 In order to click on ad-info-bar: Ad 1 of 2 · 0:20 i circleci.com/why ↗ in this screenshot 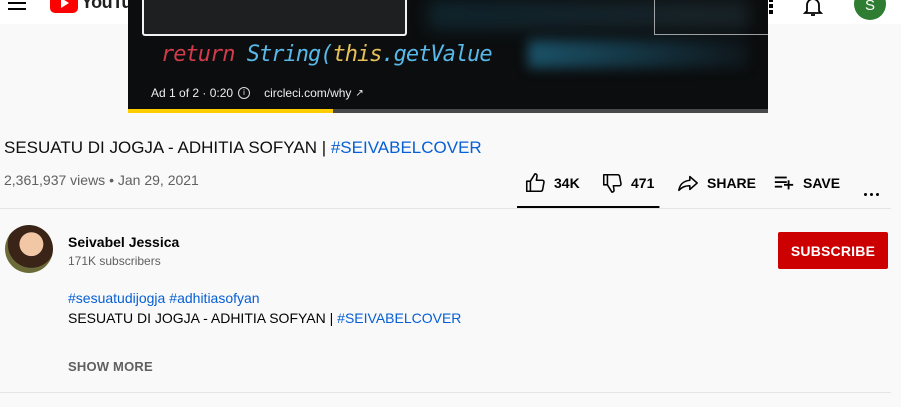, I will do `click(257, 93)`.